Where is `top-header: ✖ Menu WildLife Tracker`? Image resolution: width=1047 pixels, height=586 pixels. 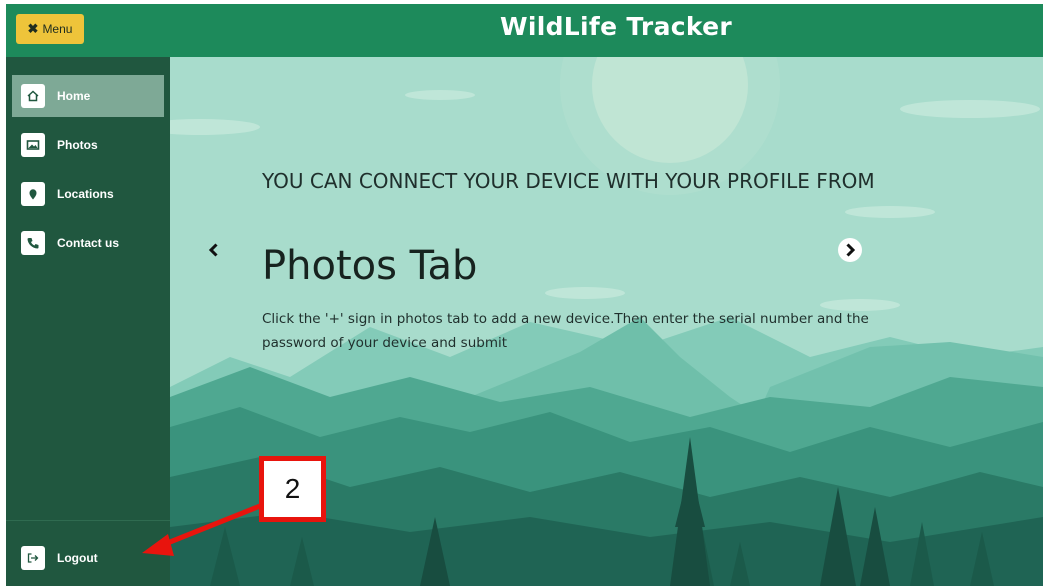
top-header: ✖ Menu WildLife Tracker is located at coordinates (524, 30).